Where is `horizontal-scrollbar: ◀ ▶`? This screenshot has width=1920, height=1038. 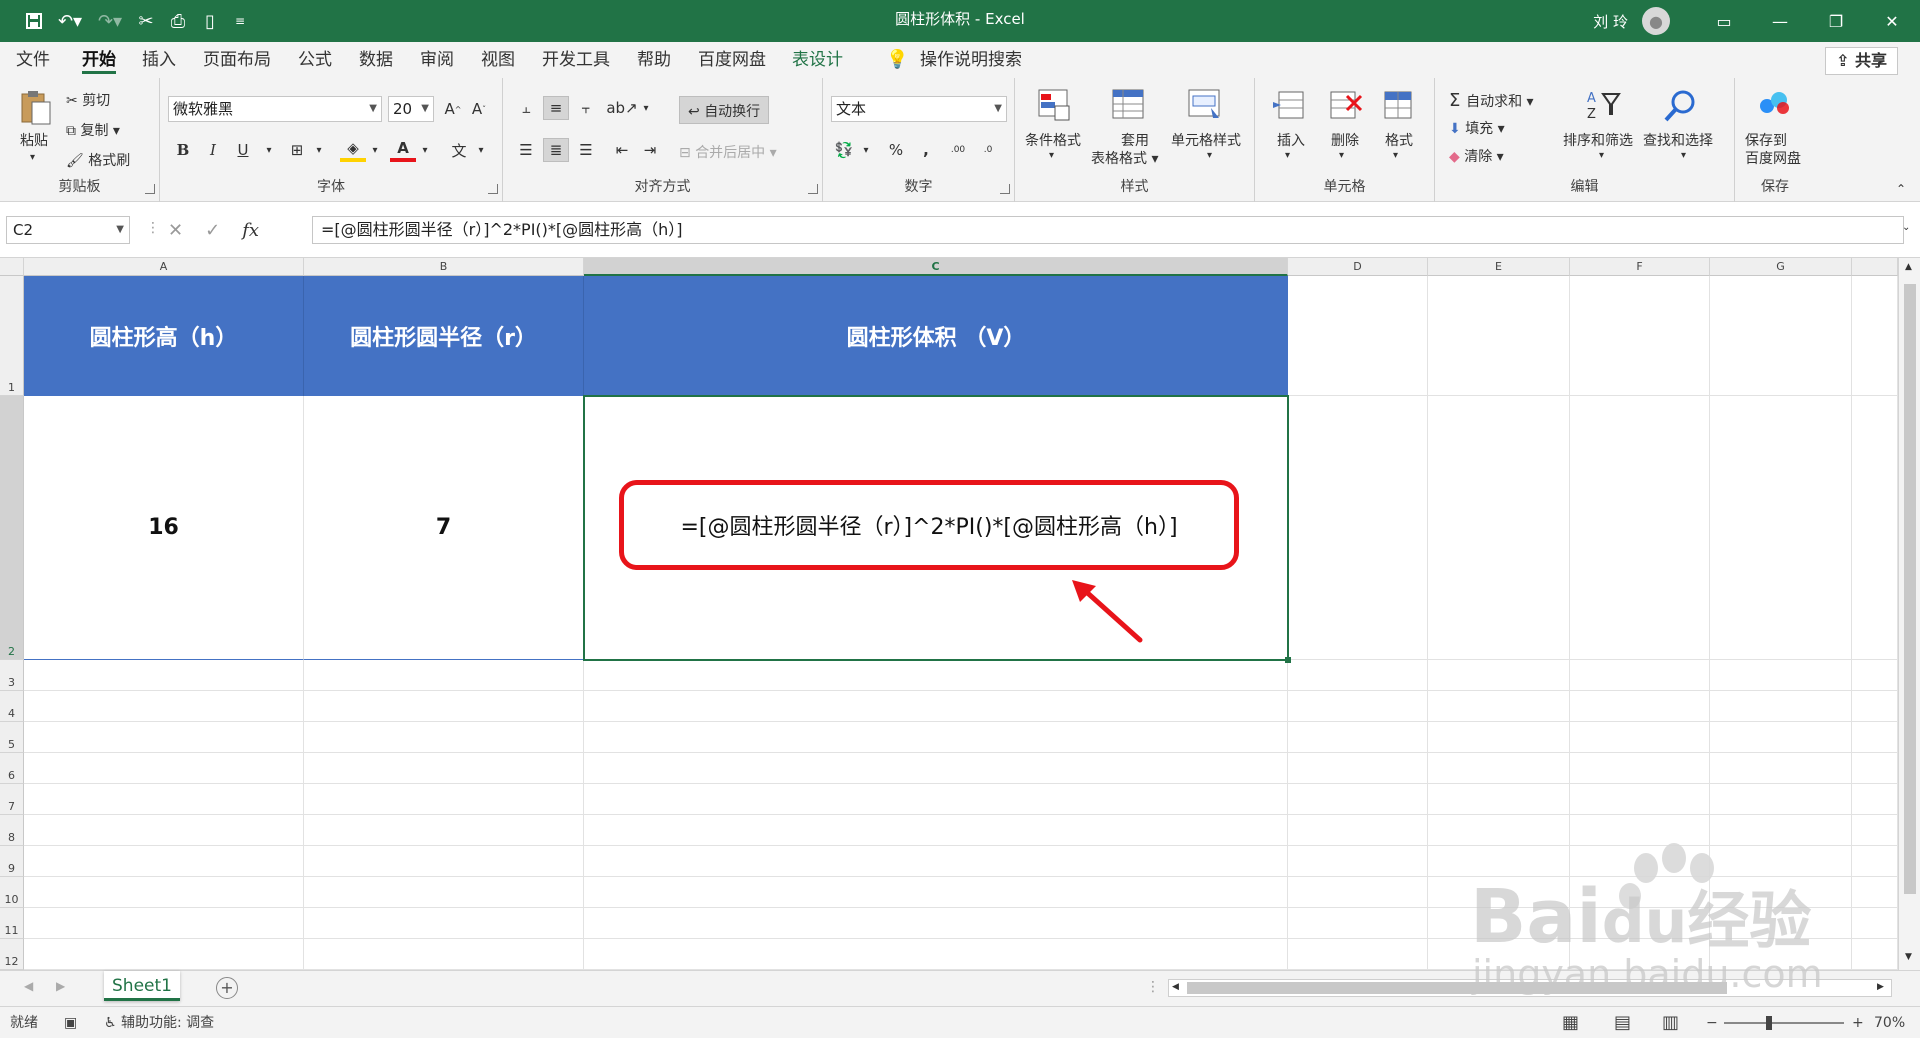
horizontal-scrollbar: ◀ ▶ is located at coordinates (1530, 988).